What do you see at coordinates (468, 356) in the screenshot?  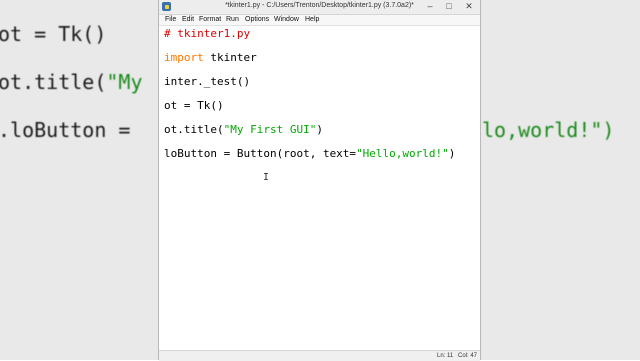 I see `status-column: Col: 47` at bounding box center [468, 356].